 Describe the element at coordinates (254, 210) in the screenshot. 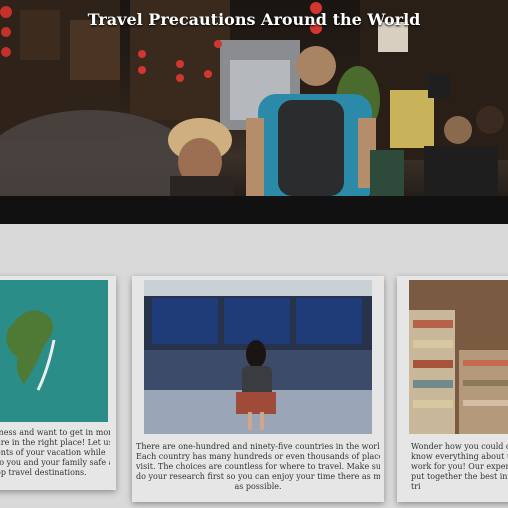

I see `hero-bottom-strip` at that location.